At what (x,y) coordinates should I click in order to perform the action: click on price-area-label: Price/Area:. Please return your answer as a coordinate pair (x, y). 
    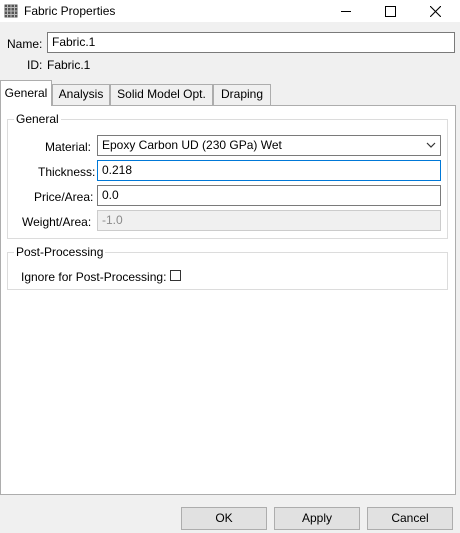
    Looking at the image, I should click on (64, 197).